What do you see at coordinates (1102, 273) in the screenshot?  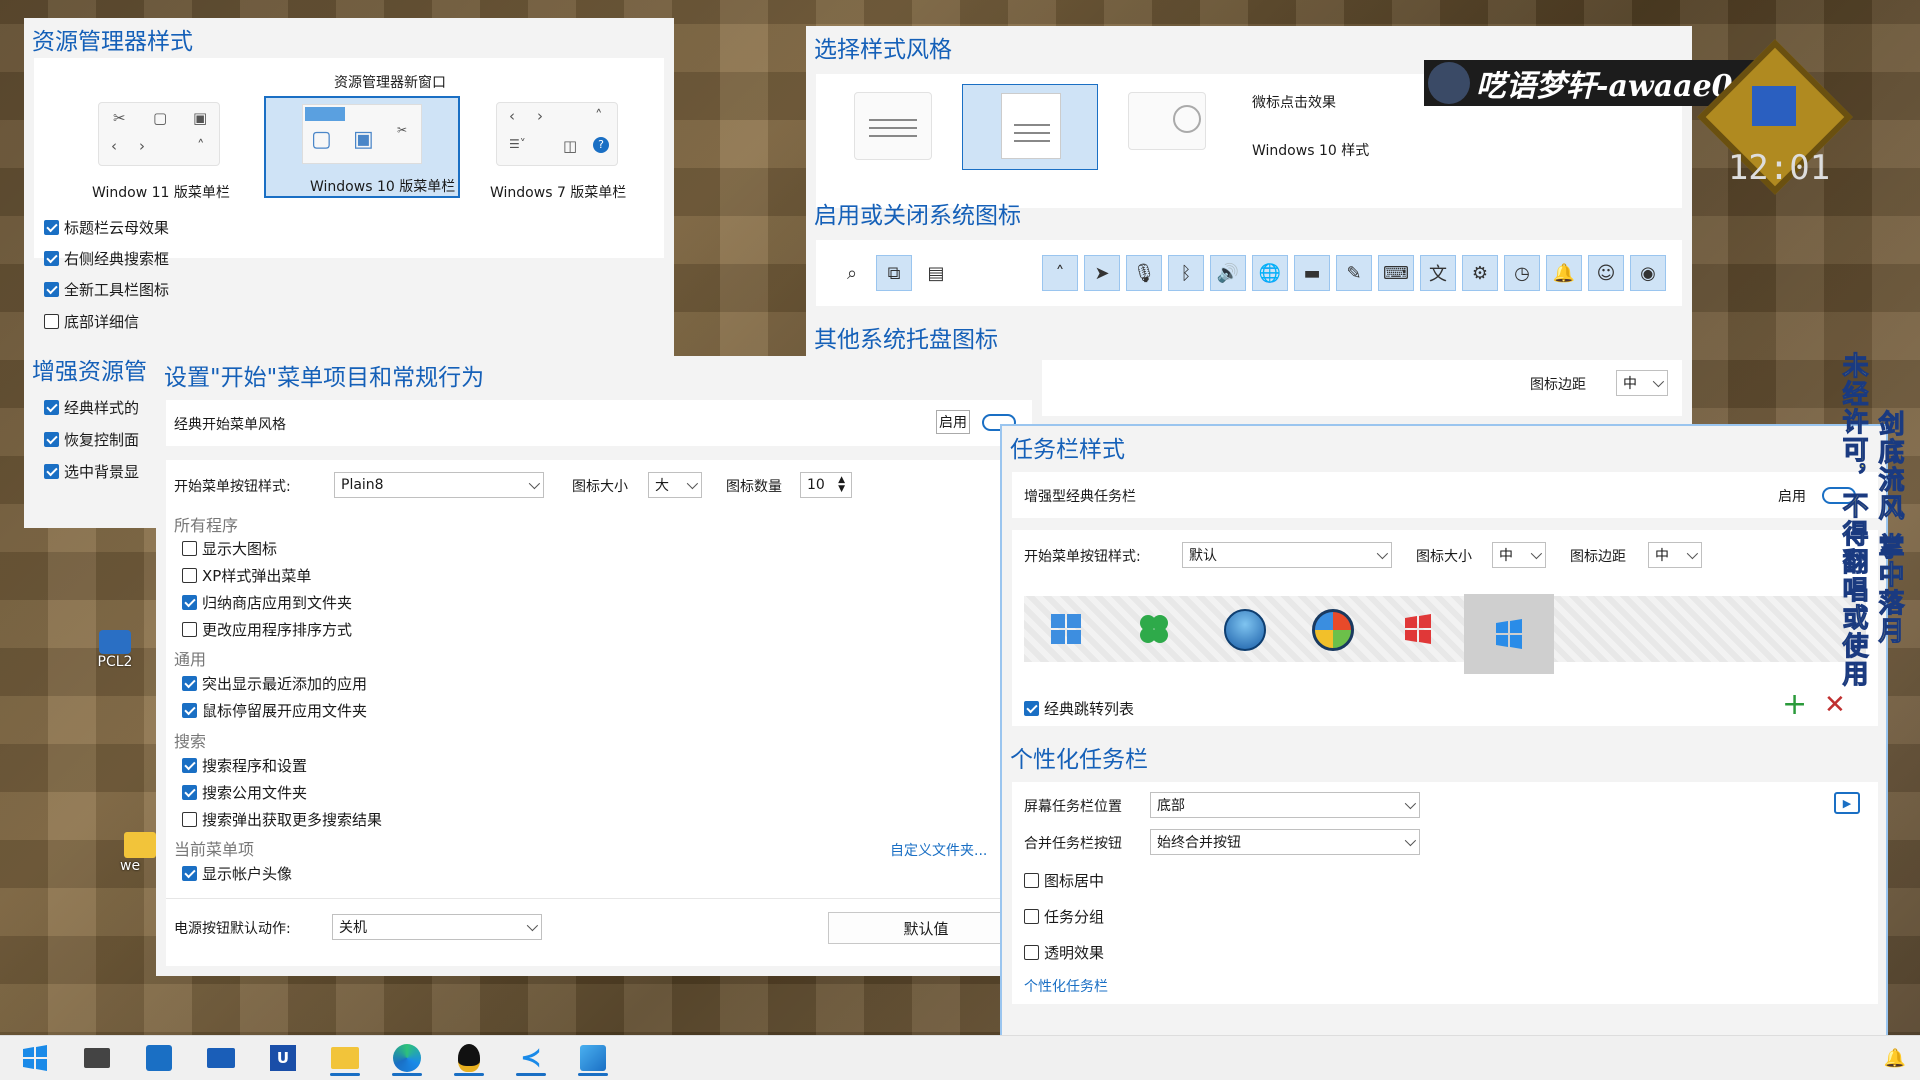 I see `location-icon: ➤` at bounding box center [1102, 273].